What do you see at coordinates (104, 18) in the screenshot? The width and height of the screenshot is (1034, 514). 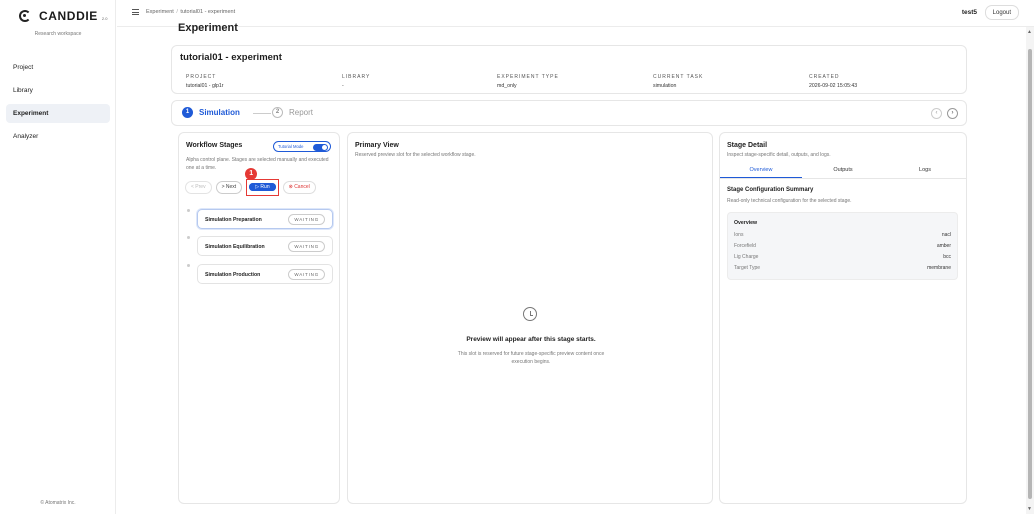 I see `brand-version: 2.0` at bounding box center [104, 18].